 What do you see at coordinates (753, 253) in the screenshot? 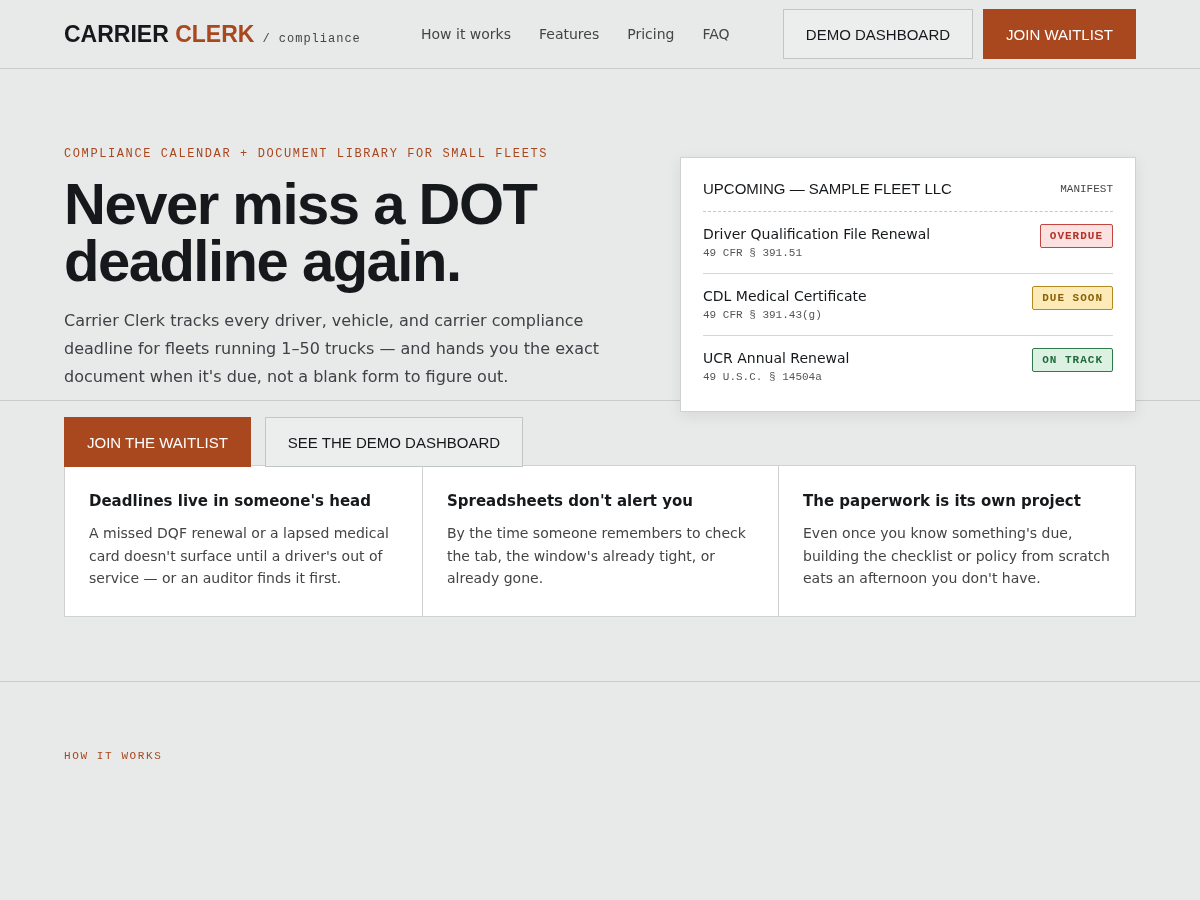
I see `regulation-citation: 49 CFR § 391.51` at bounding box center [753, 253].